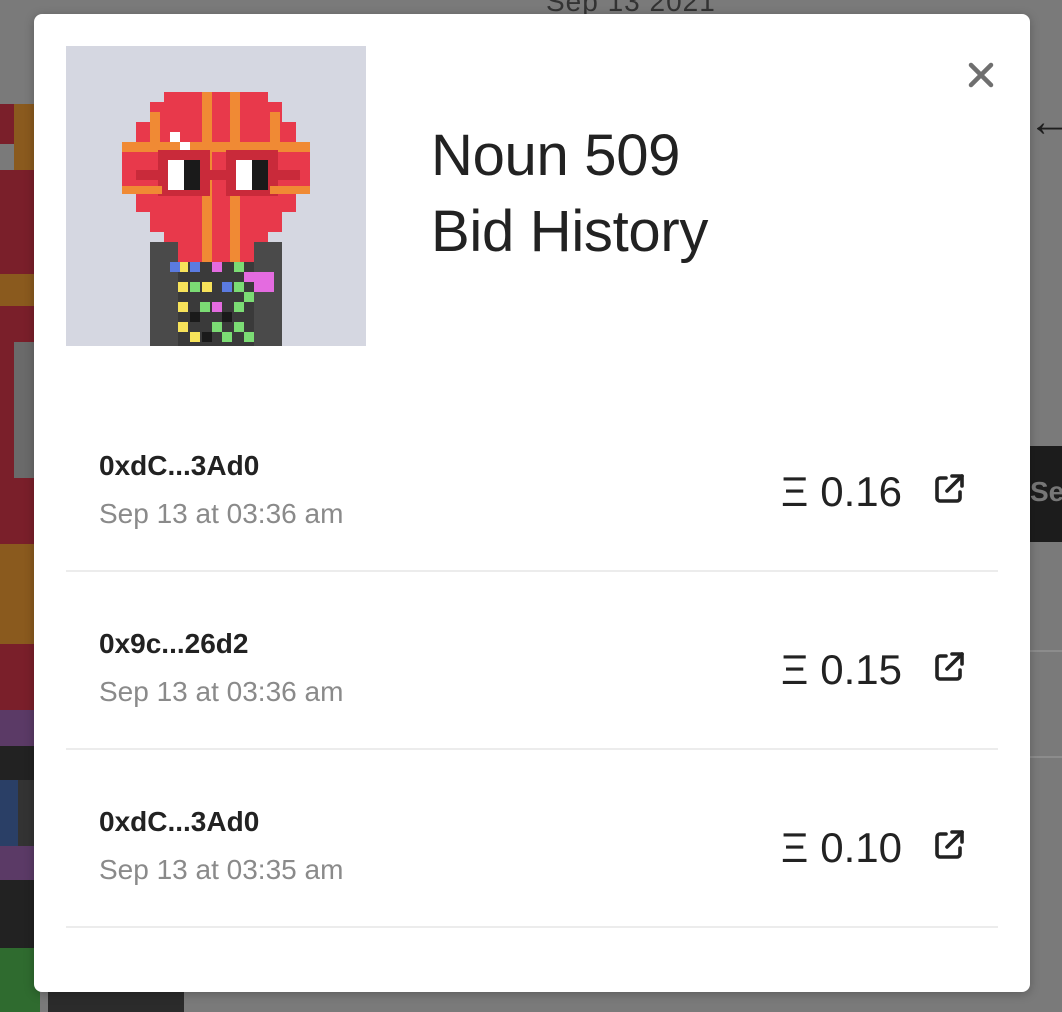 This screenshot has width=1062, height=1012. Describe the element at coordinates (861, 669) in the screenshot. I see `bid-amount-value: 0.15` at that location.